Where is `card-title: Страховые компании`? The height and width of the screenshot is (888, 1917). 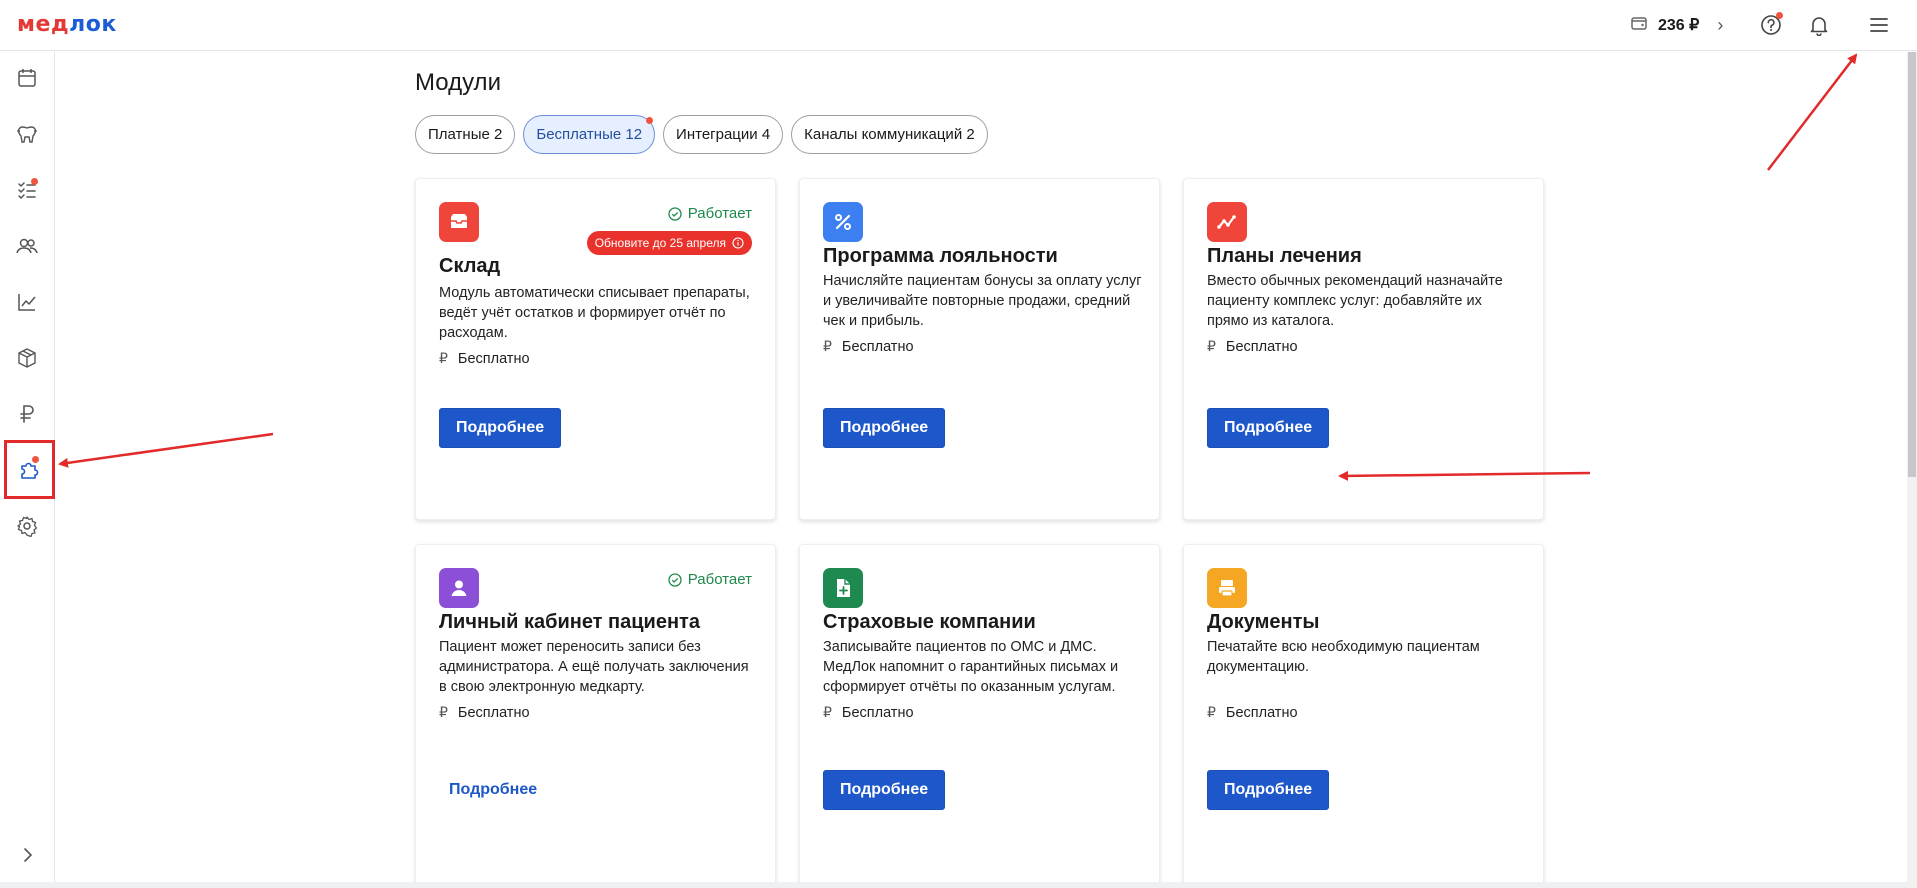 card-title: Страховые компании is located at coordinates (929, 622).